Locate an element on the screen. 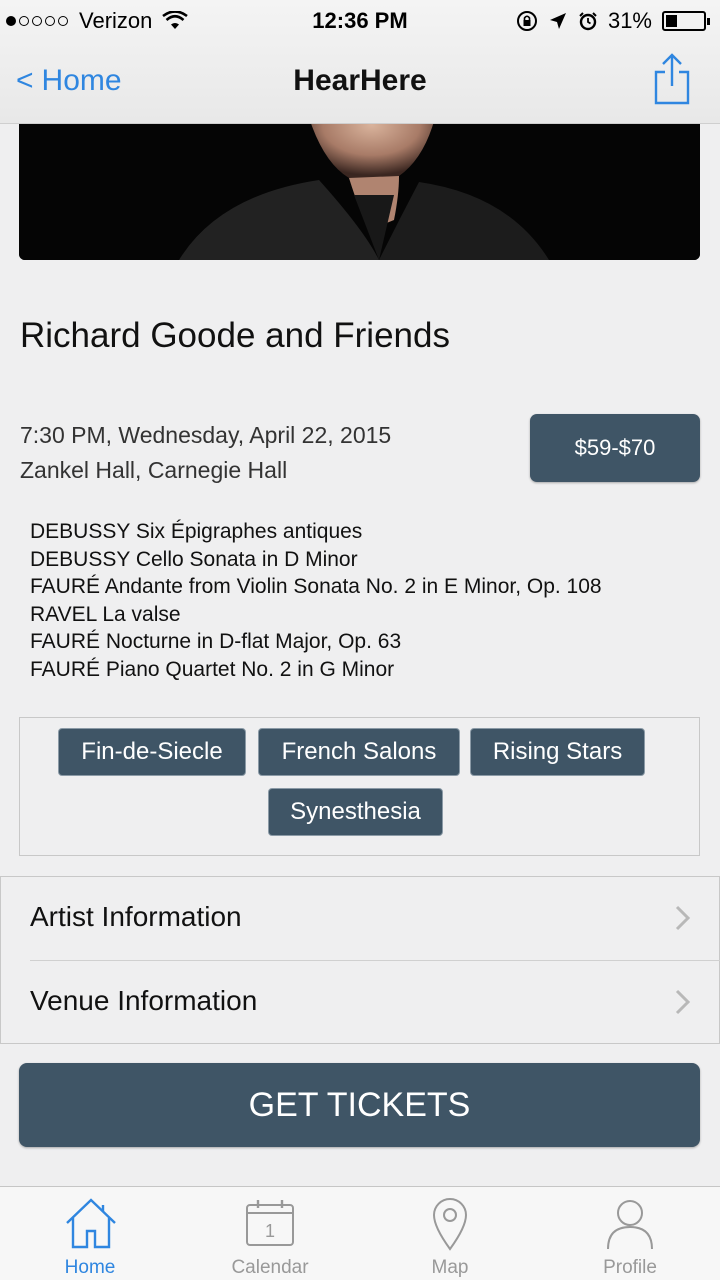 This screenshot has height=1280, width=720. event-venue: Zankel Hall, Carnegie Hall is located at coordinates (154, 470).